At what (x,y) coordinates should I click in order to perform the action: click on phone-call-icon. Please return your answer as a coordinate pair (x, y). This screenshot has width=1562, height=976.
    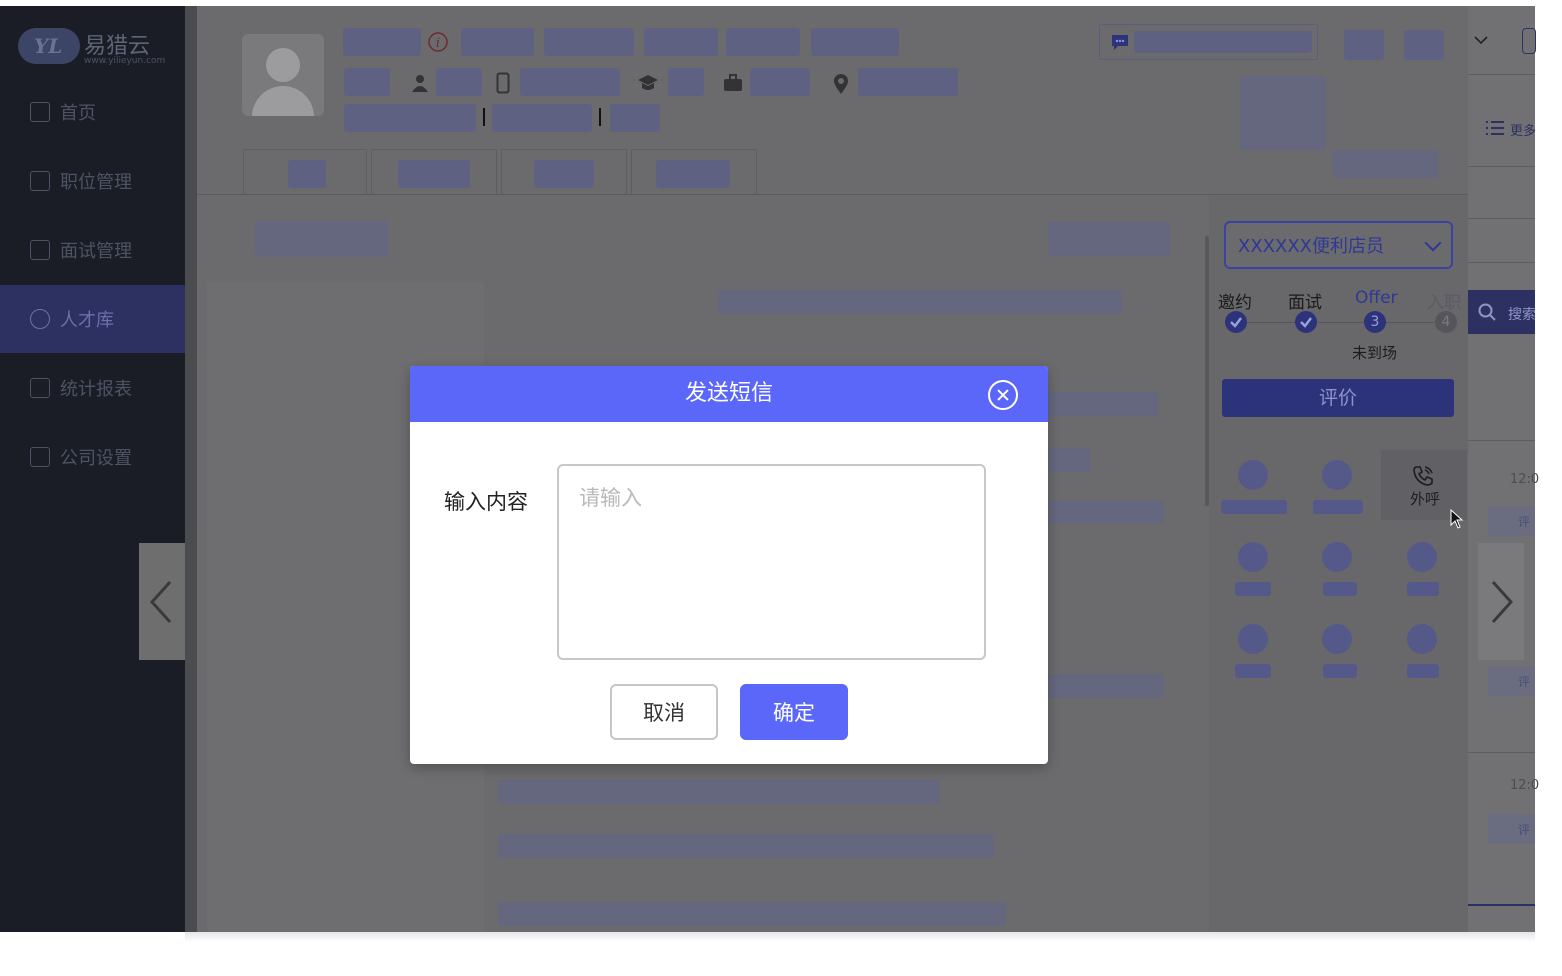
    Looking at the image, I should click on (1423, 476).